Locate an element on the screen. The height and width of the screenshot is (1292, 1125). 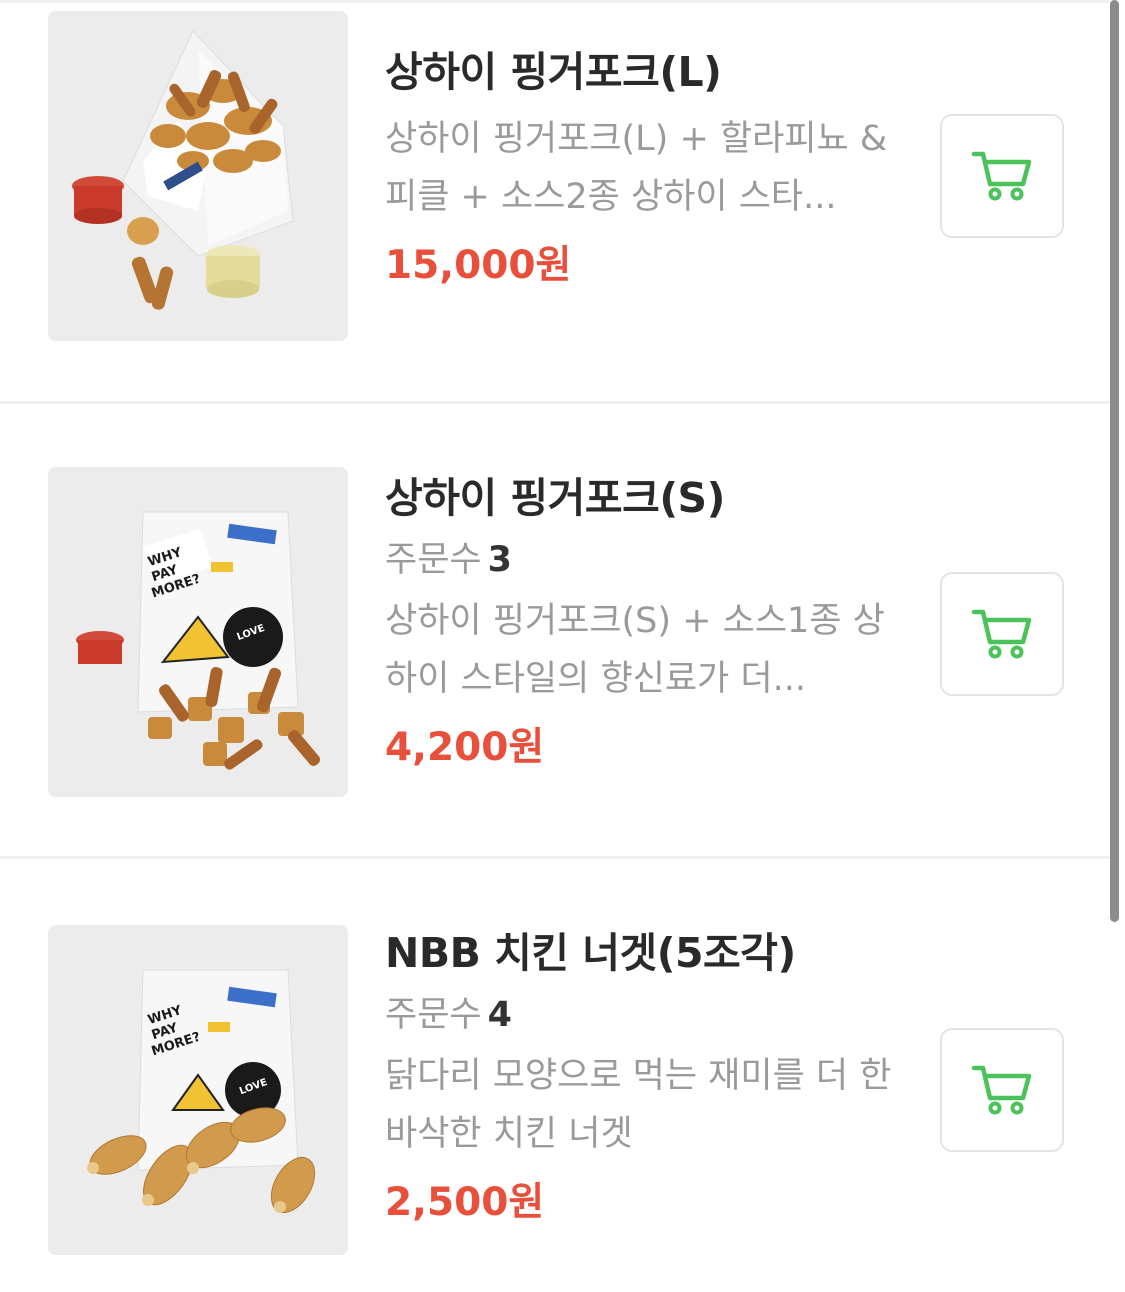
menu-item-image is located at coordinates (198, 176).